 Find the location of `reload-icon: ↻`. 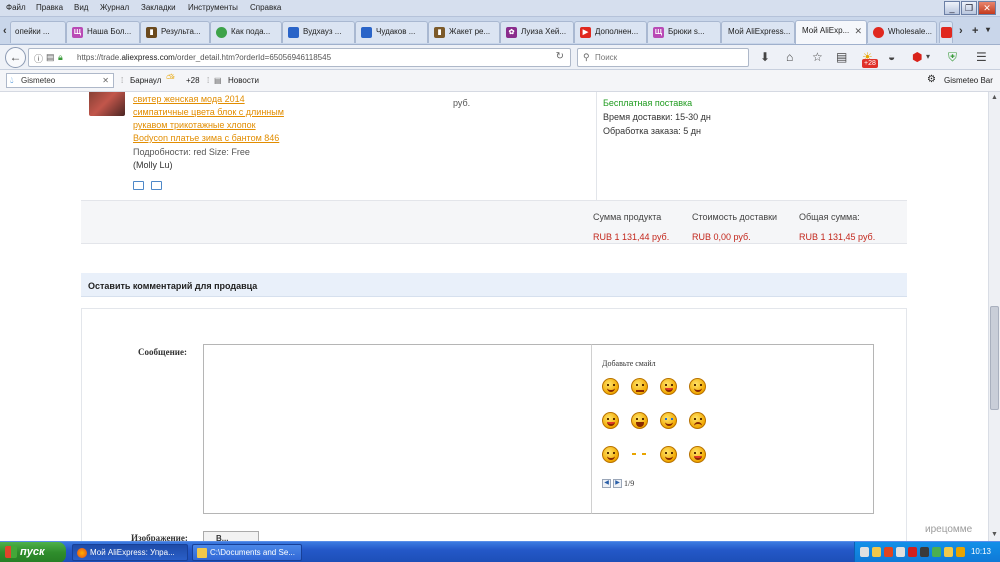

reload-icon: ↻ is located at coordinates (560, 56).